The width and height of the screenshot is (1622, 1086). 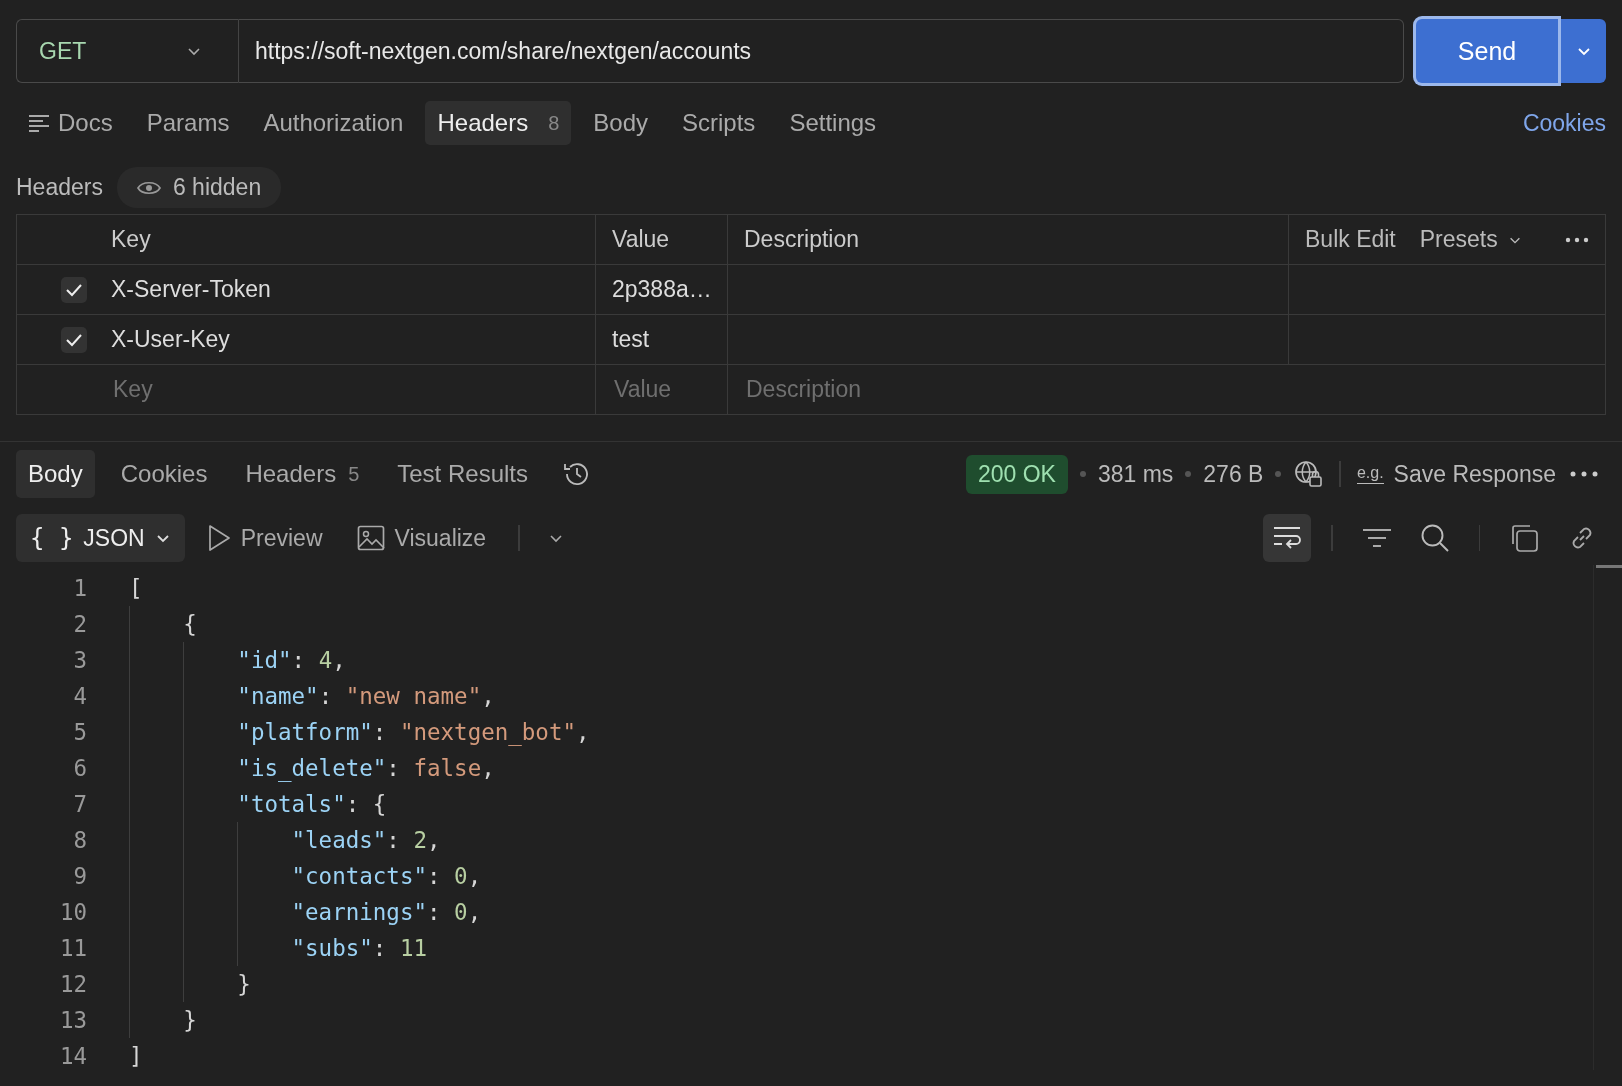 What do you see at coordinates (39, 123) in the screenshot?
I see `lines-icon` at bounding box center [39, 123].